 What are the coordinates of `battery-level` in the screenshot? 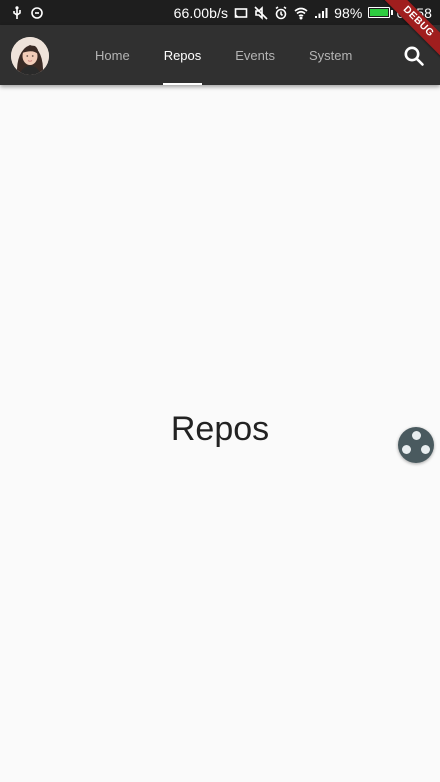 It's located at (379, 12).